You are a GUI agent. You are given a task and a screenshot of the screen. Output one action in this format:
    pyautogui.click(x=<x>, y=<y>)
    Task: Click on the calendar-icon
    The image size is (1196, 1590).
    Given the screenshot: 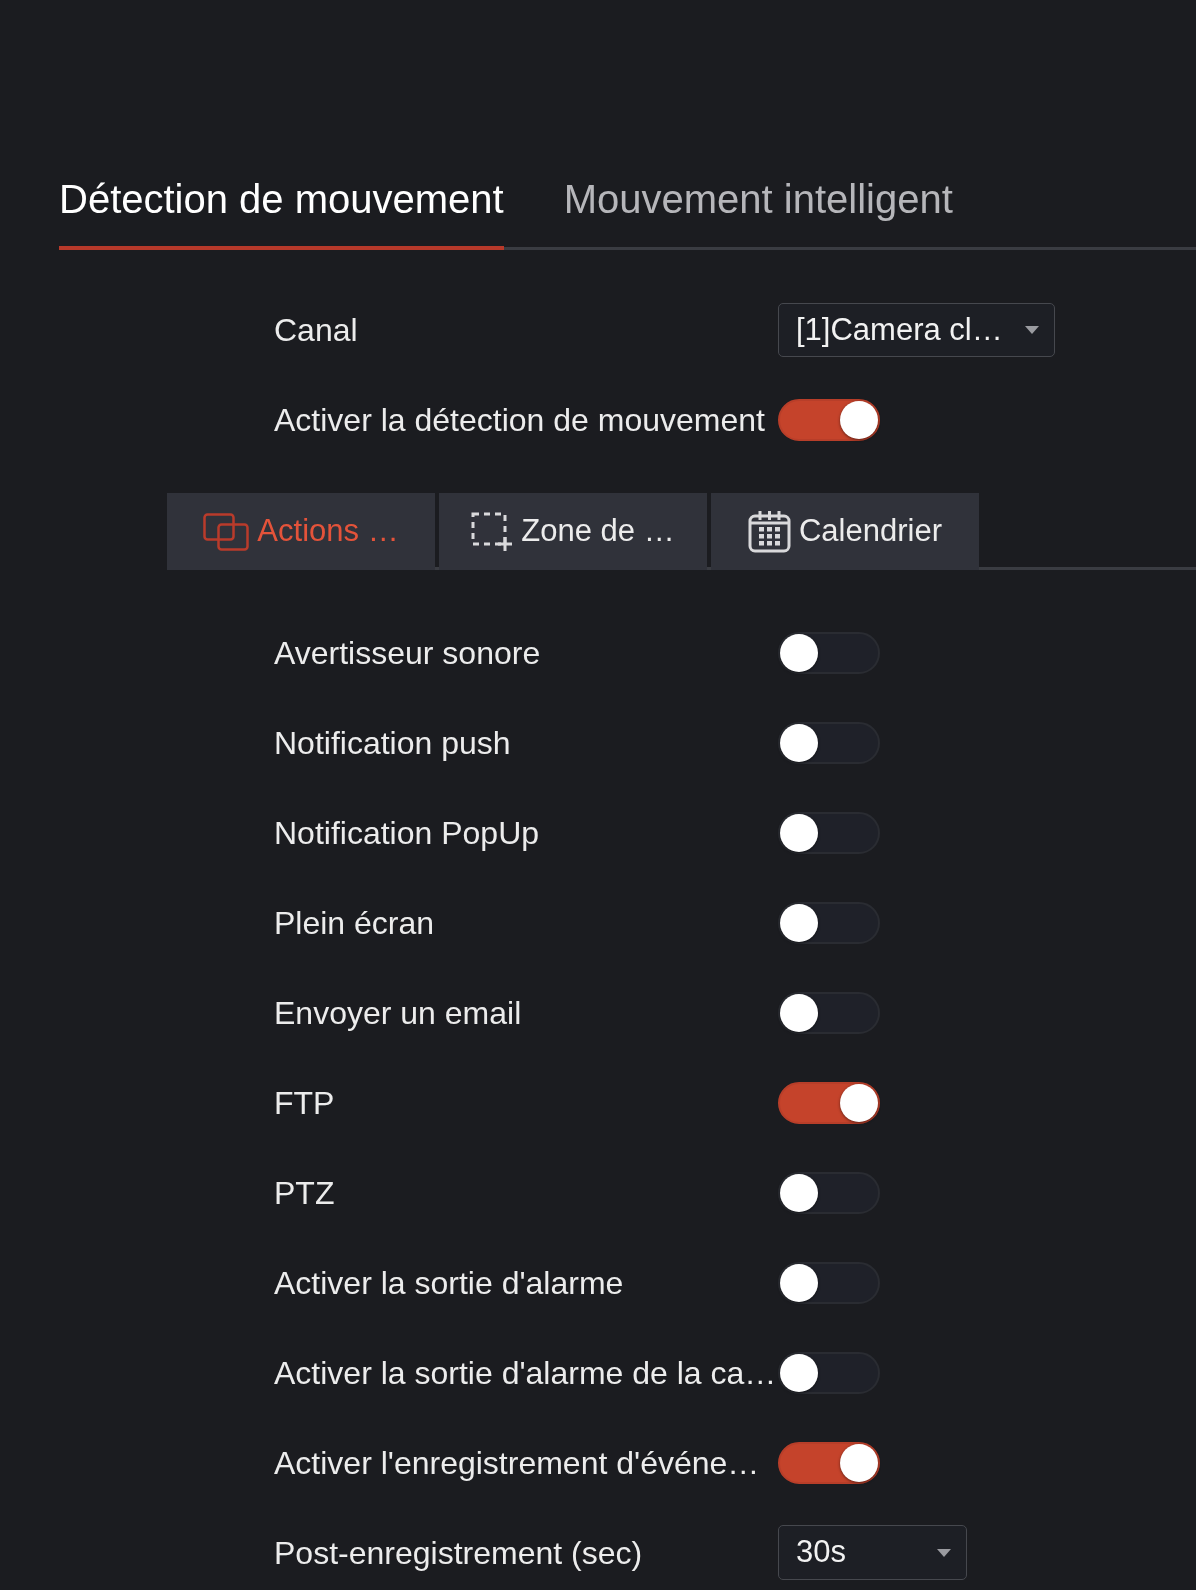 What is the action you would take?
    pyautogui.click(x=769, y=531)
    